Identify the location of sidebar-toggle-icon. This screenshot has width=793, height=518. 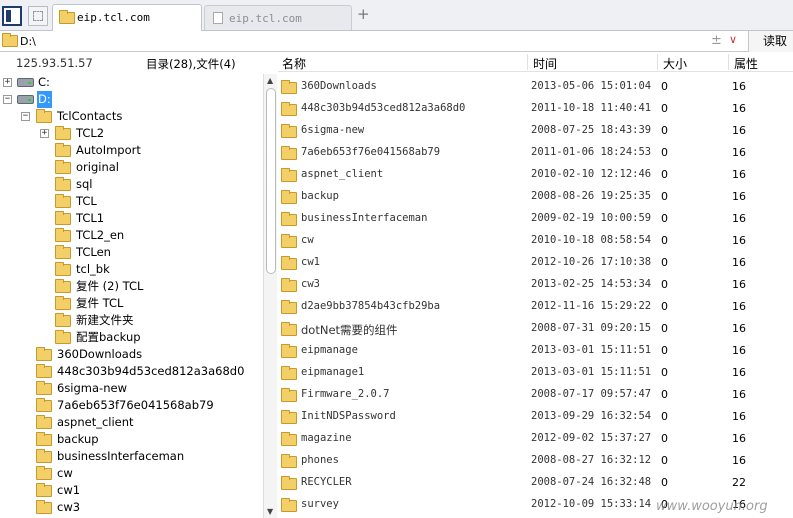
(12, 16).